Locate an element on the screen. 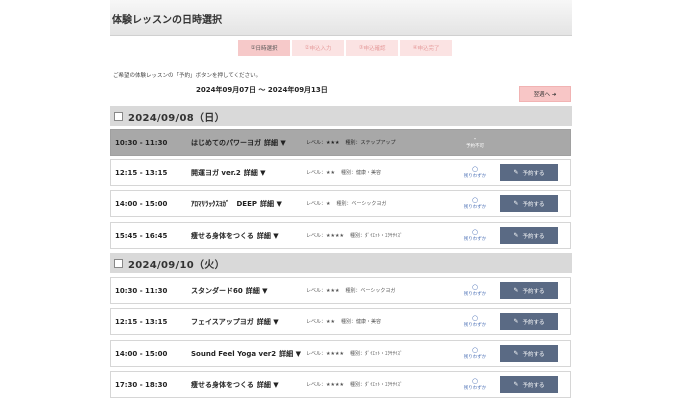 The height and width of the screenshot is (400, 680). lesson-time: 12:15 - 13:15 is located at coordinates (141, 321).